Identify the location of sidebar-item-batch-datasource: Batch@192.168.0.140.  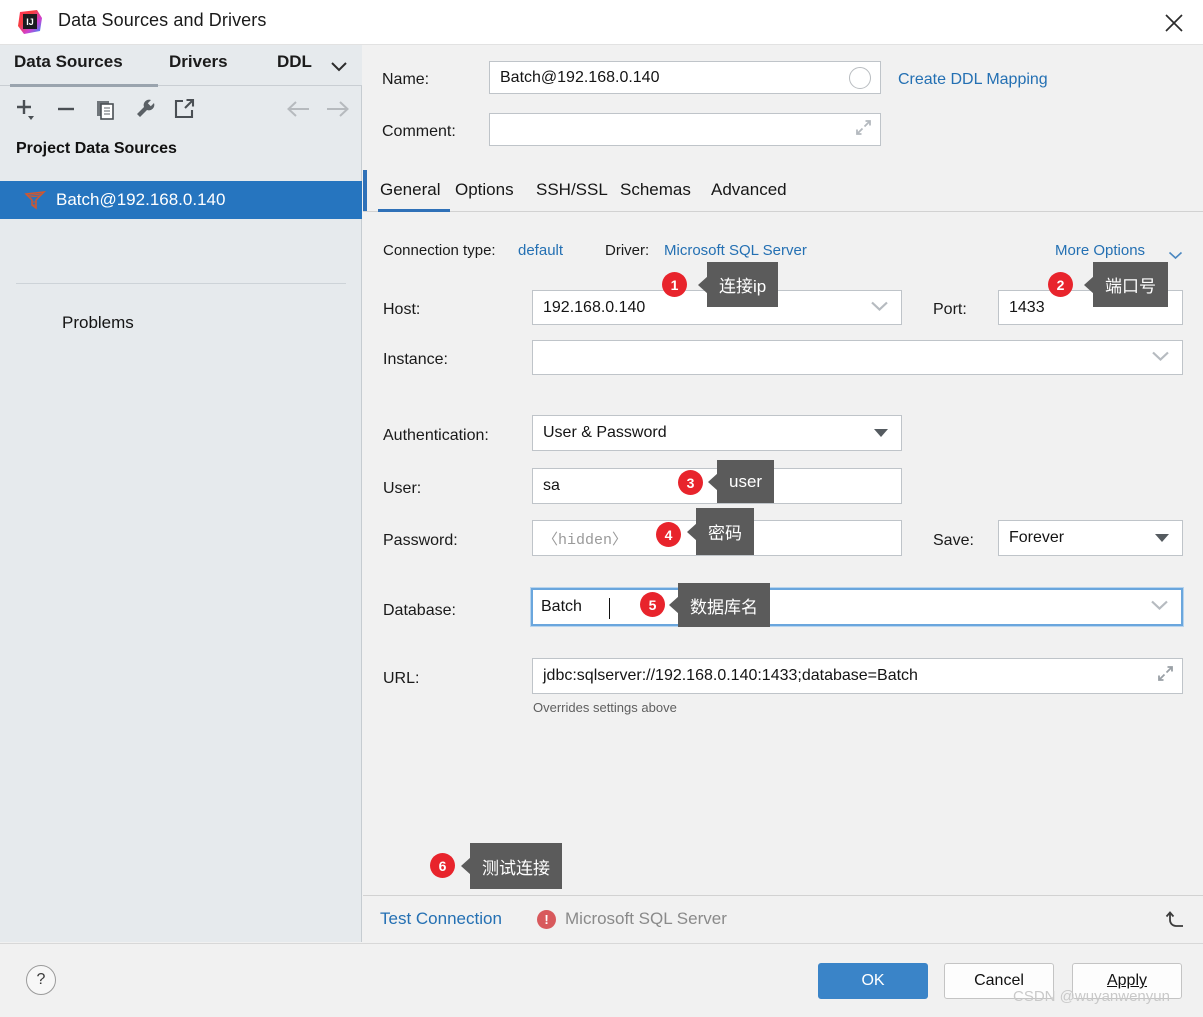
(181, 200).